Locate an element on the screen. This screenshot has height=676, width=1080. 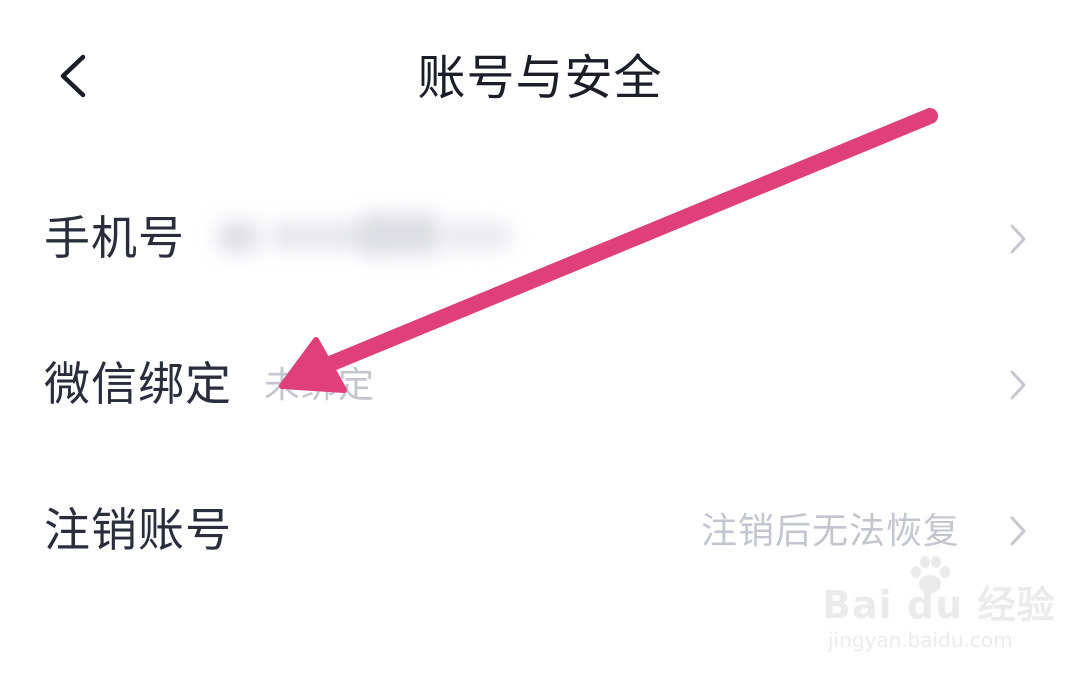
wechat-binding-status: 未绑定 is located at coordinates (320, 385).